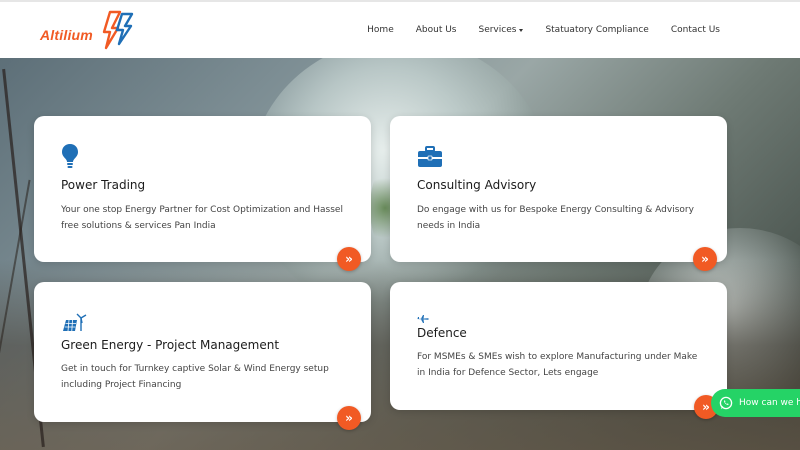 The height and width of the screenshot is (450, 800). I want to click on nav-contact-us: Contact Us, so click(695, 30).